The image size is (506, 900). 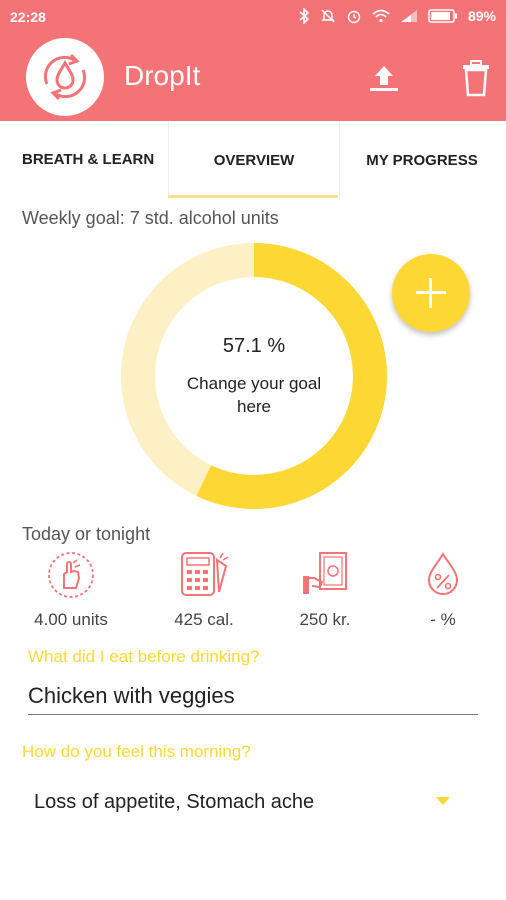 What do you see at coordinates (408, 16) in the screenshot?
I see `signal-icon` at bounding box center [408, 16].